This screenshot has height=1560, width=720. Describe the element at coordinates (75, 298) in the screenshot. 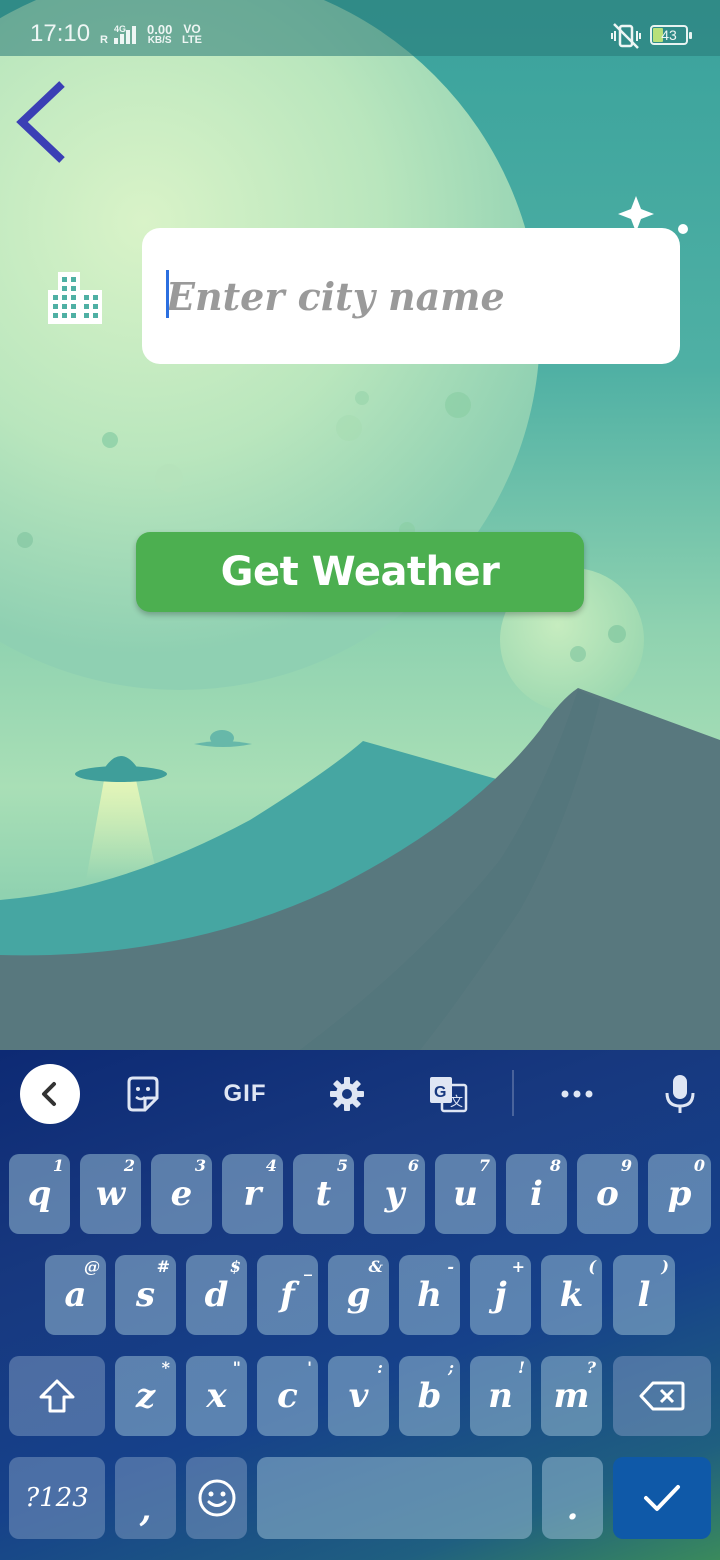

I see `city-buildings-icon` at that location.